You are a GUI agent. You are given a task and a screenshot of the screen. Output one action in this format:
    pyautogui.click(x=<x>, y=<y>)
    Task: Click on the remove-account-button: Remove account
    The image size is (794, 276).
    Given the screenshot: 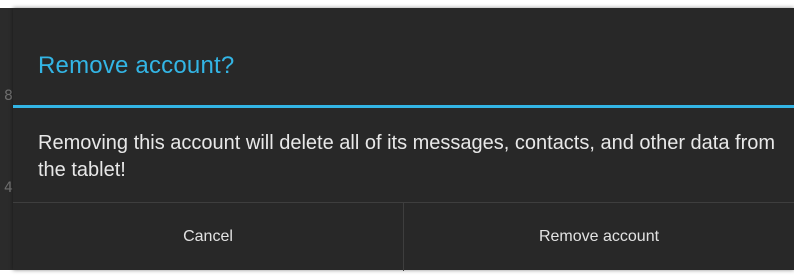 What is the action you would take?
    pyautogui.click(x=599, y=237)
    